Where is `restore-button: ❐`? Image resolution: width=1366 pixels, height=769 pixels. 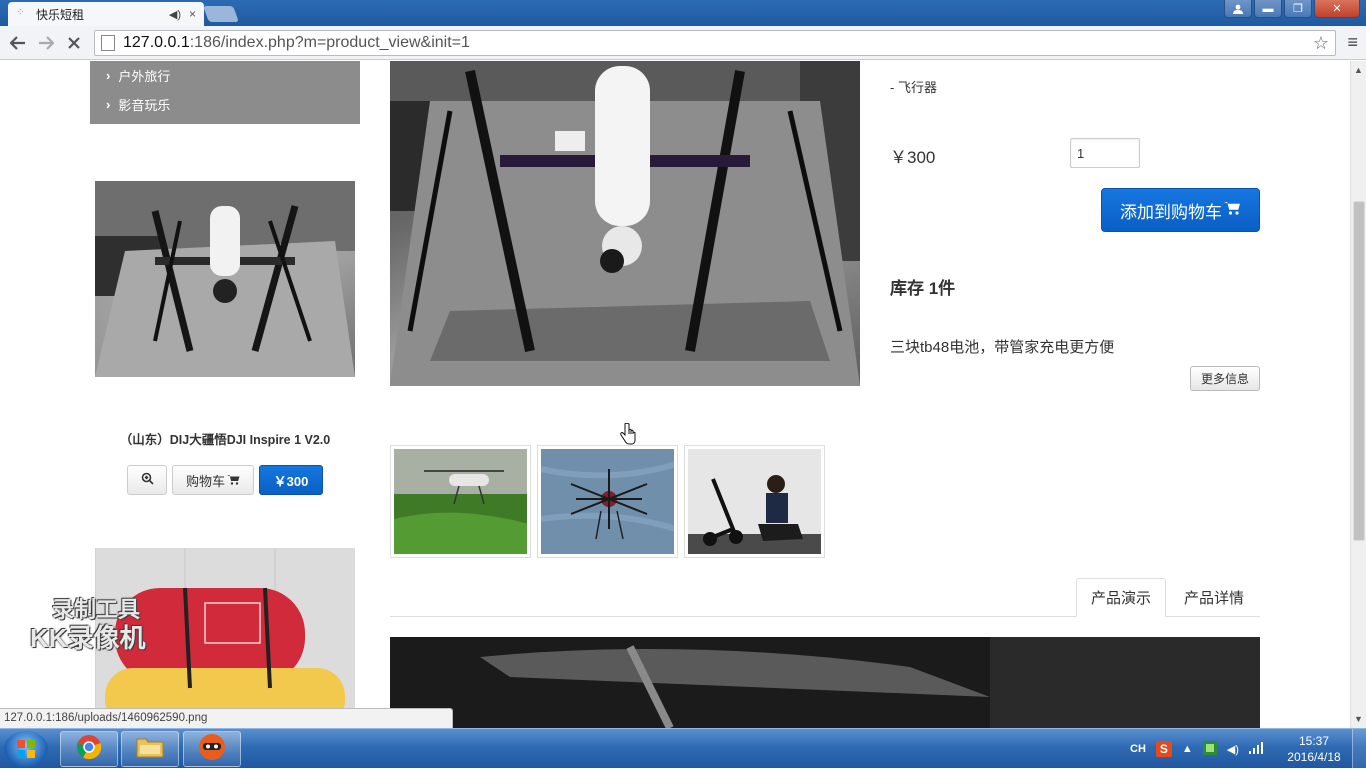 restore-button: ❐ is located at coordinates (1298, 9).